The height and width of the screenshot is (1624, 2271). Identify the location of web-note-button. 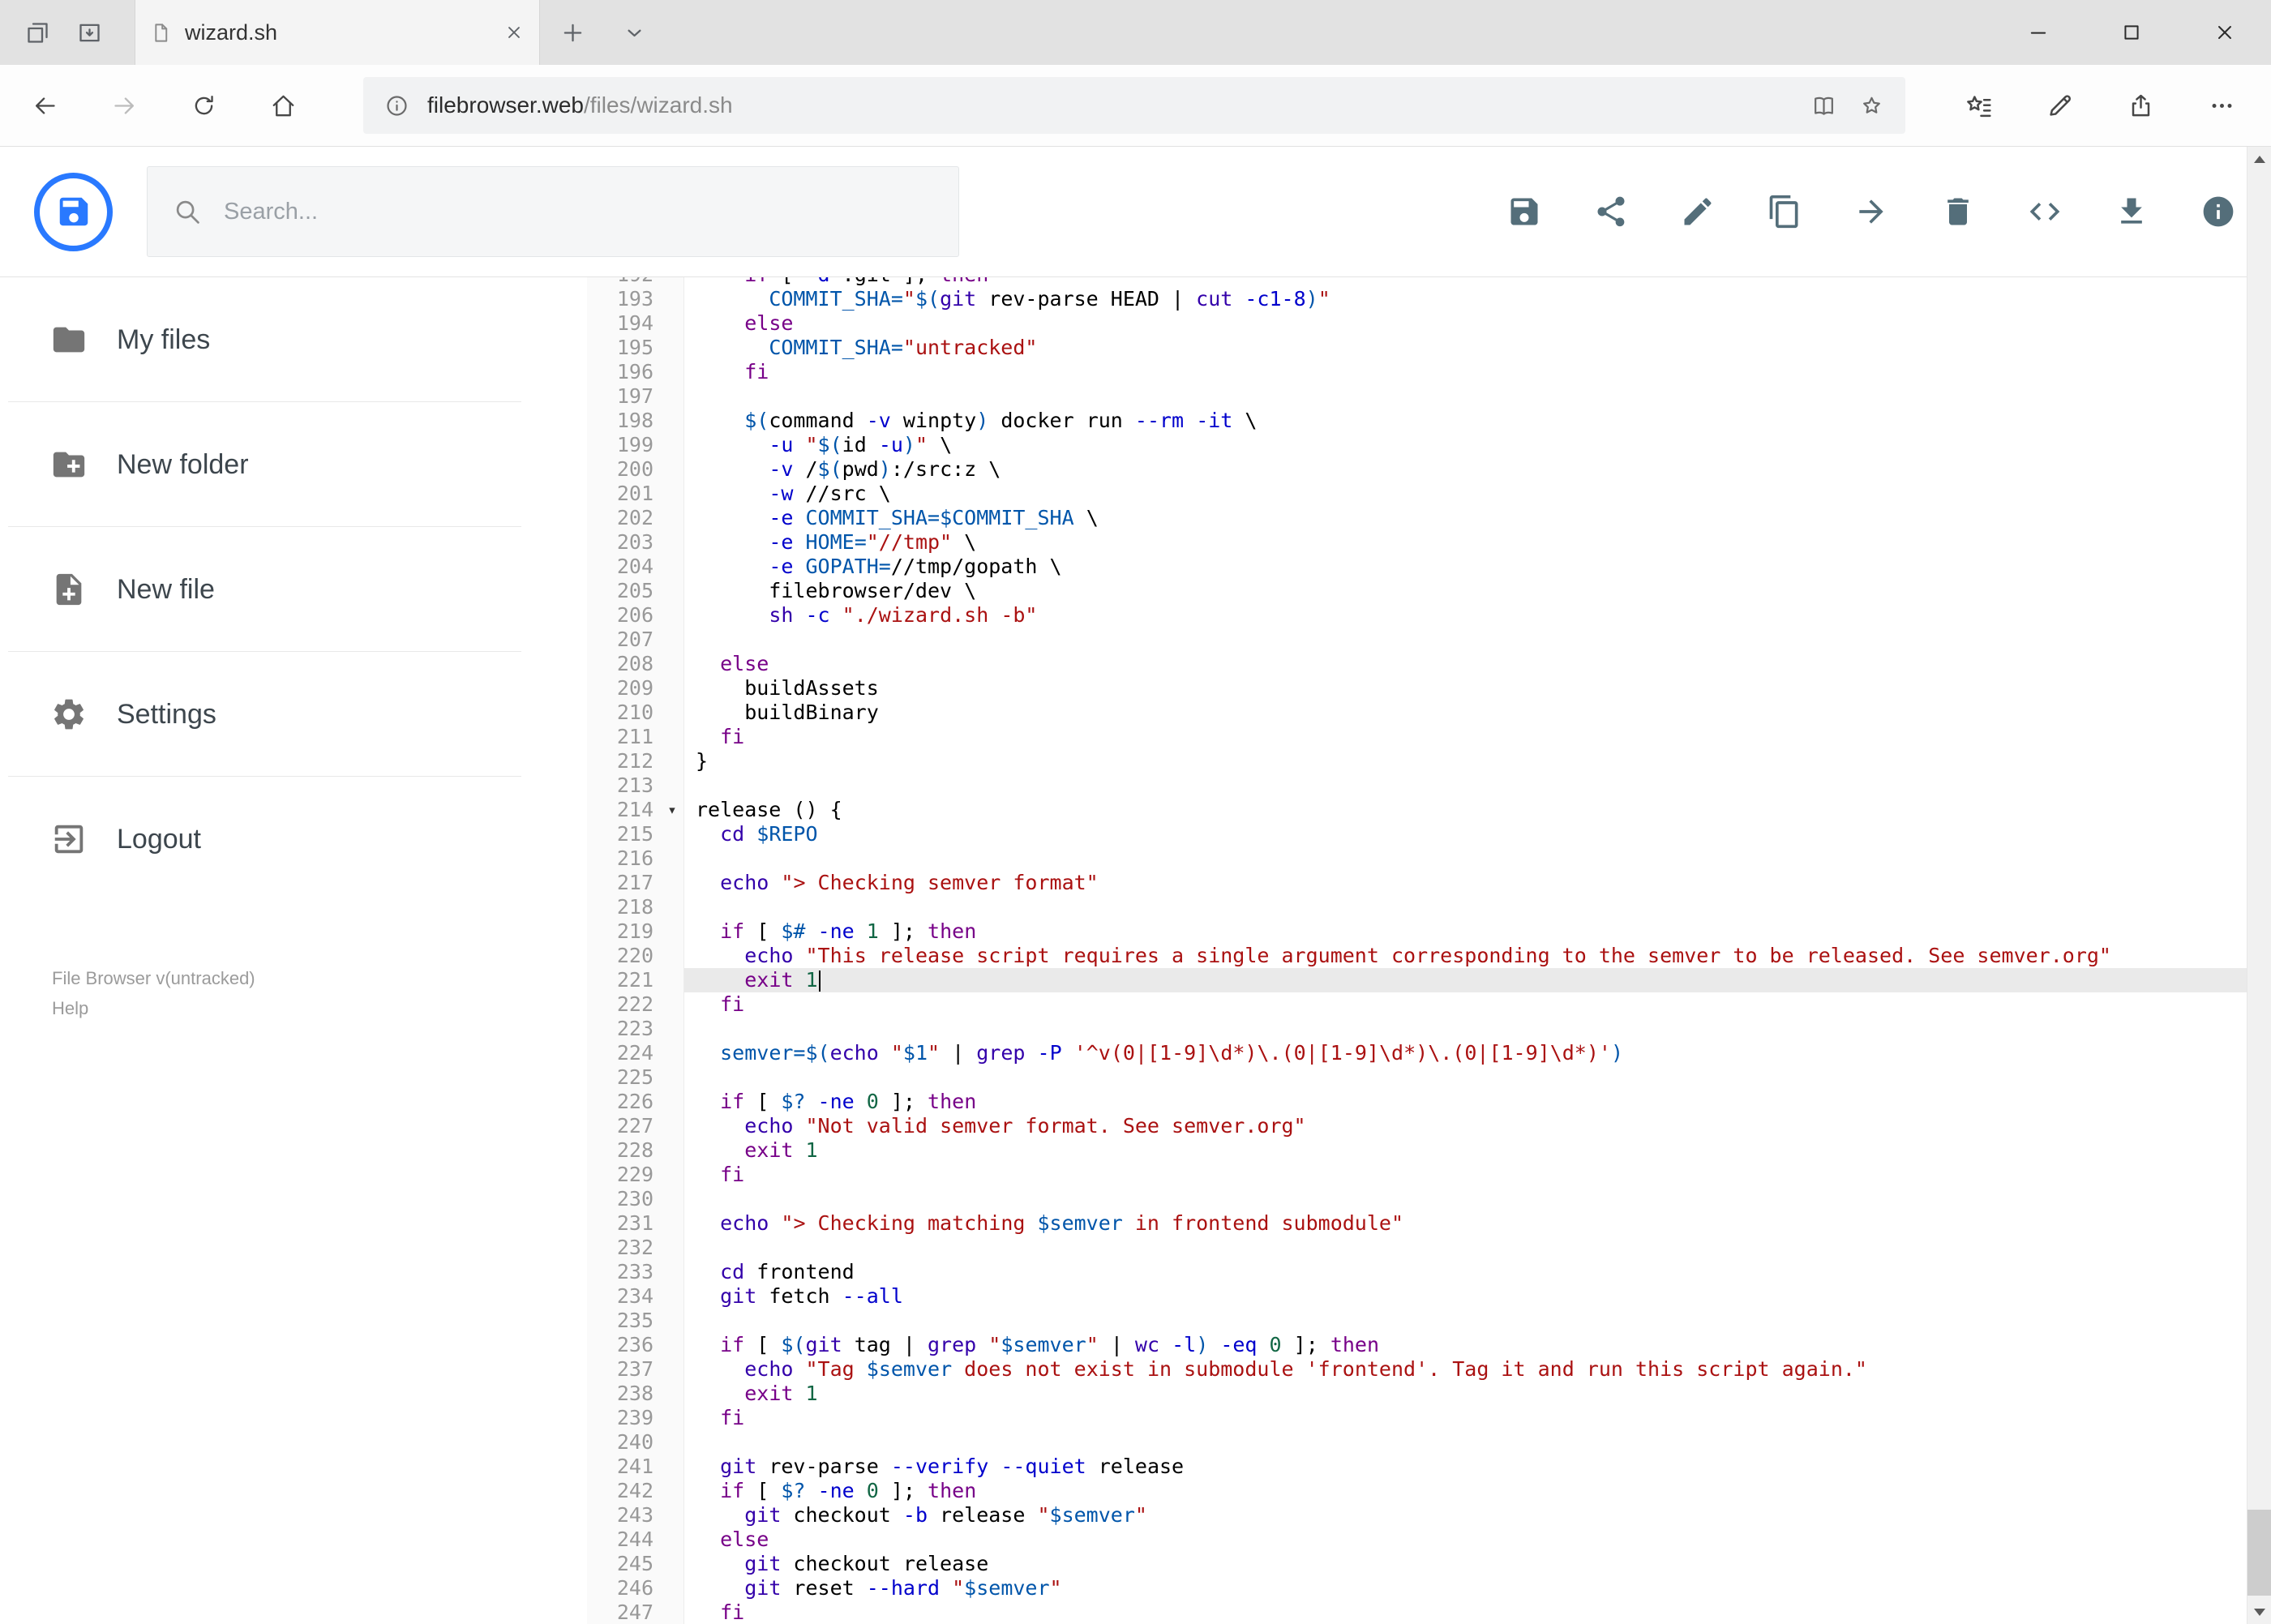
(2060, 106).